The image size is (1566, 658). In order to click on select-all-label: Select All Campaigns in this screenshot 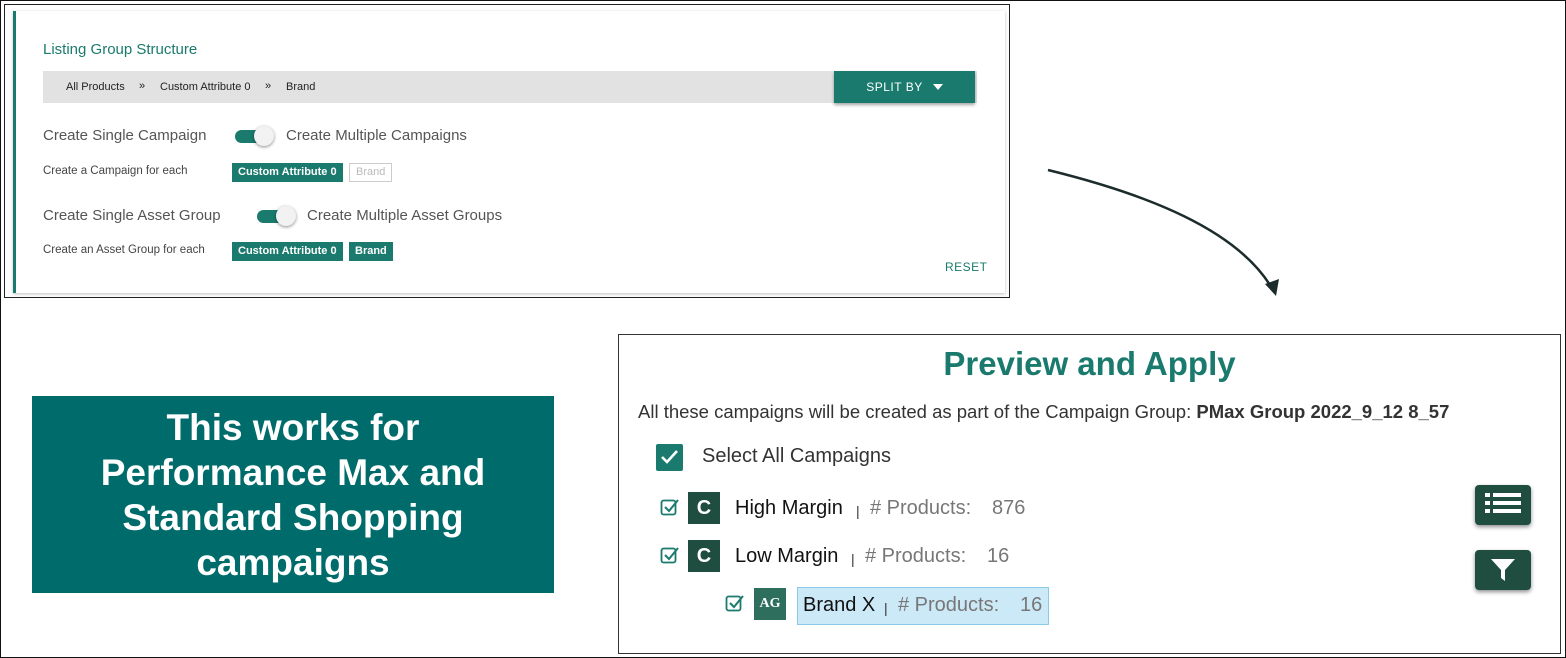, I will do `click(796, 456)`.